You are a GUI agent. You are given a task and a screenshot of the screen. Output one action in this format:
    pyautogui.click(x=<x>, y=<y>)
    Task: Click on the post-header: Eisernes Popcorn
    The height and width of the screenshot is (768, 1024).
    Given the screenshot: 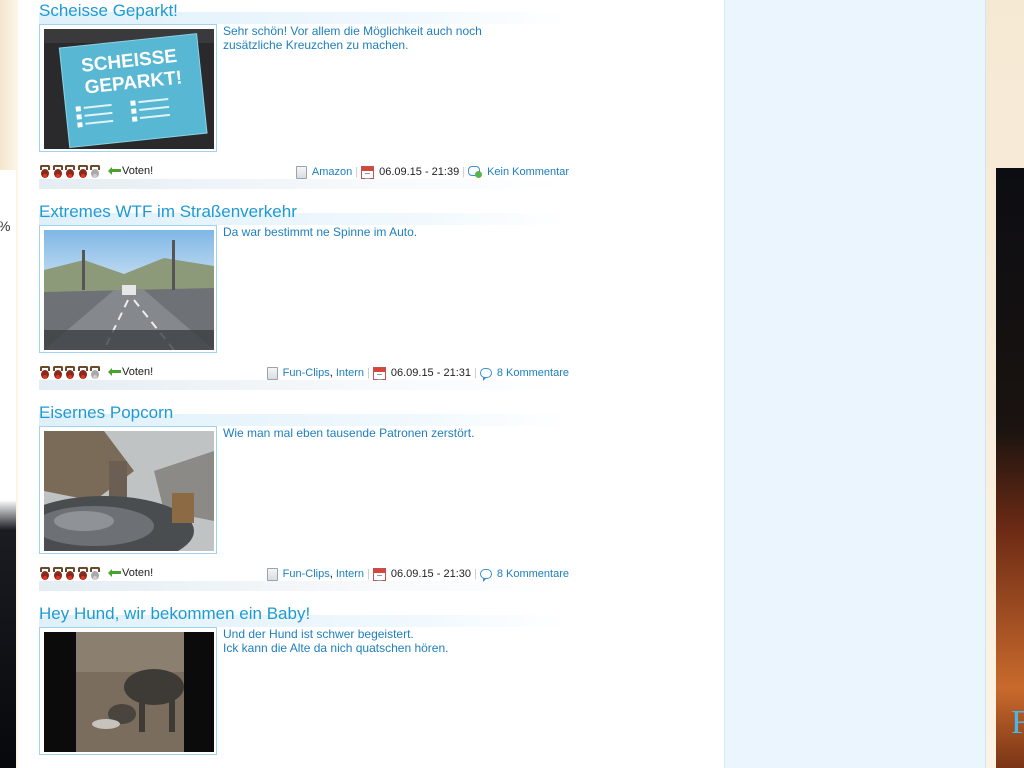 What is the action you would take?
    pyautogui.click(x=304, y=414)
    